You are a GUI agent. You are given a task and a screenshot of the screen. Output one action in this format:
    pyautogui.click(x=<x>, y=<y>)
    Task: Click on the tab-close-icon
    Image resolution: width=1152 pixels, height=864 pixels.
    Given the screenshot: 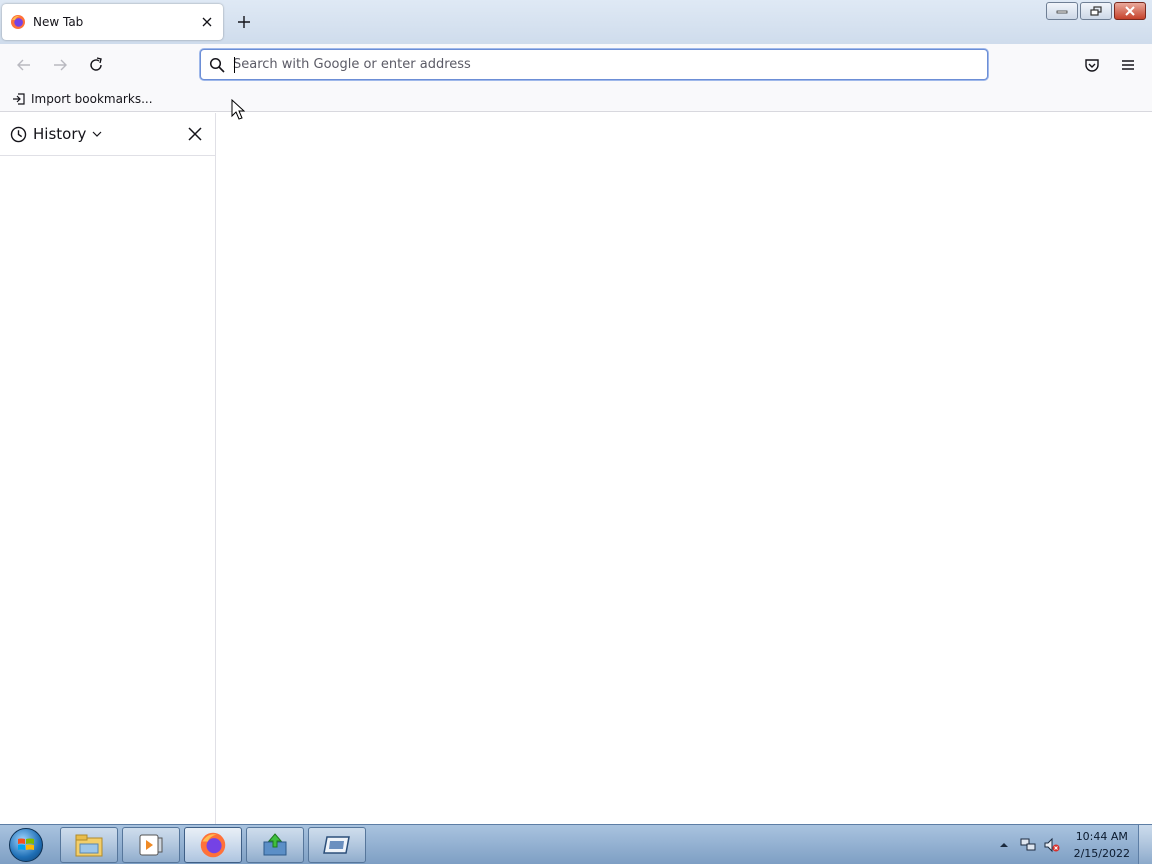 What is the action you would take?
    pyautogui.click(x=207, y=22)
    